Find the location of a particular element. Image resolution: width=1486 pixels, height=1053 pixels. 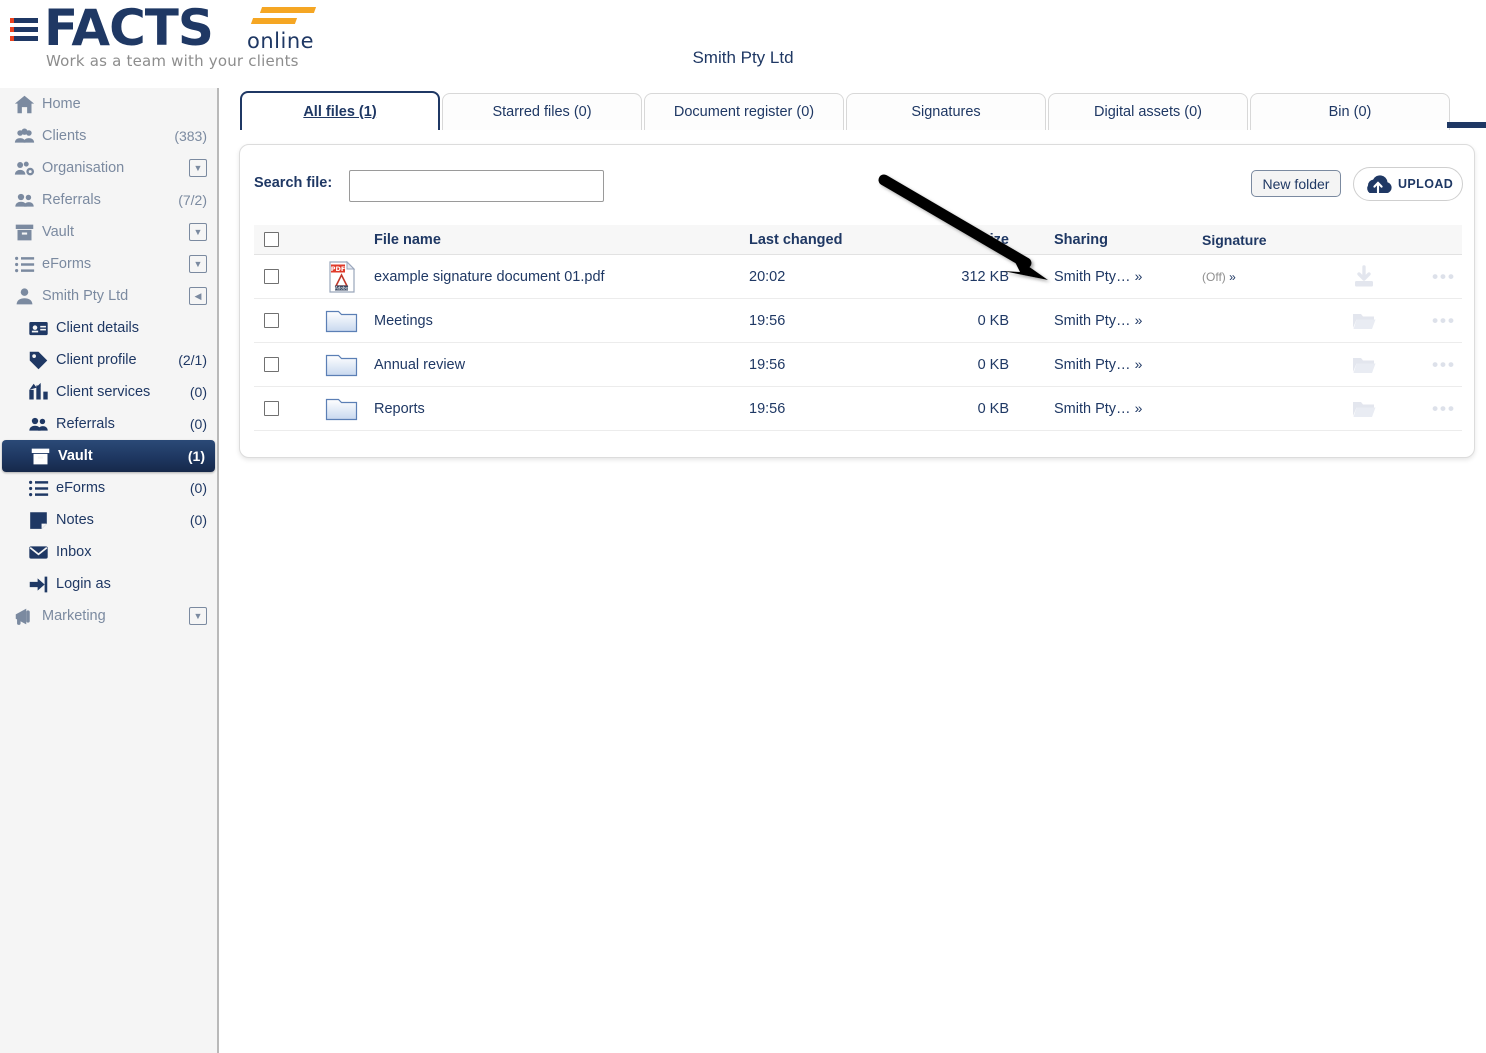

select-all-checkbox is located at coordinates (271, 239).